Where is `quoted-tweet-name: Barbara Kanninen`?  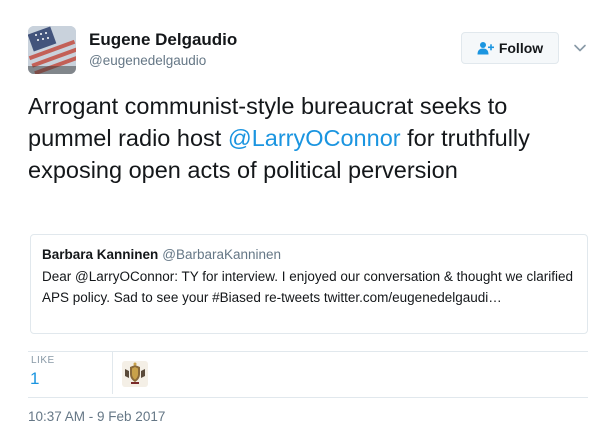
quoted-tweet-name: Barbara Kanninen is located at coordinates (100, 254).